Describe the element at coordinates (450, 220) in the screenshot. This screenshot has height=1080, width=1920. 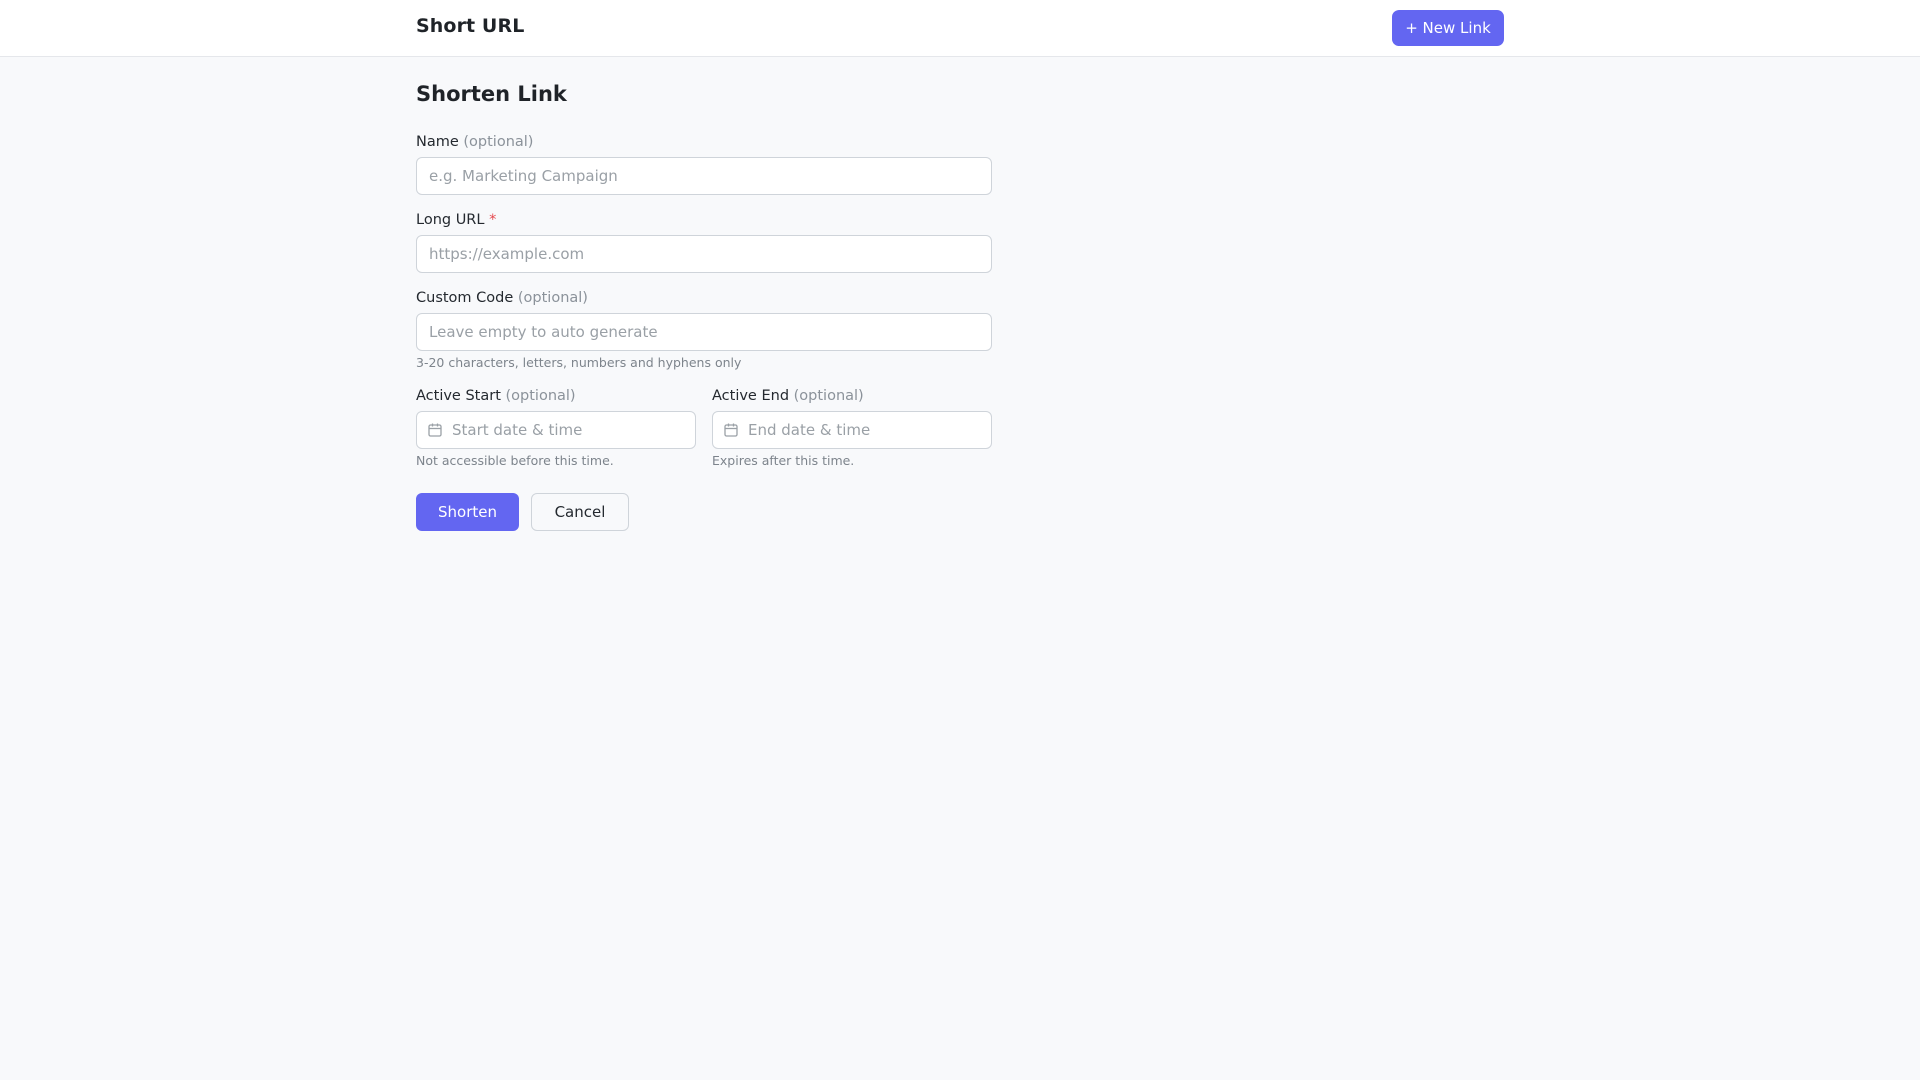
I see `long-url-label-text: Long URL` at that location.